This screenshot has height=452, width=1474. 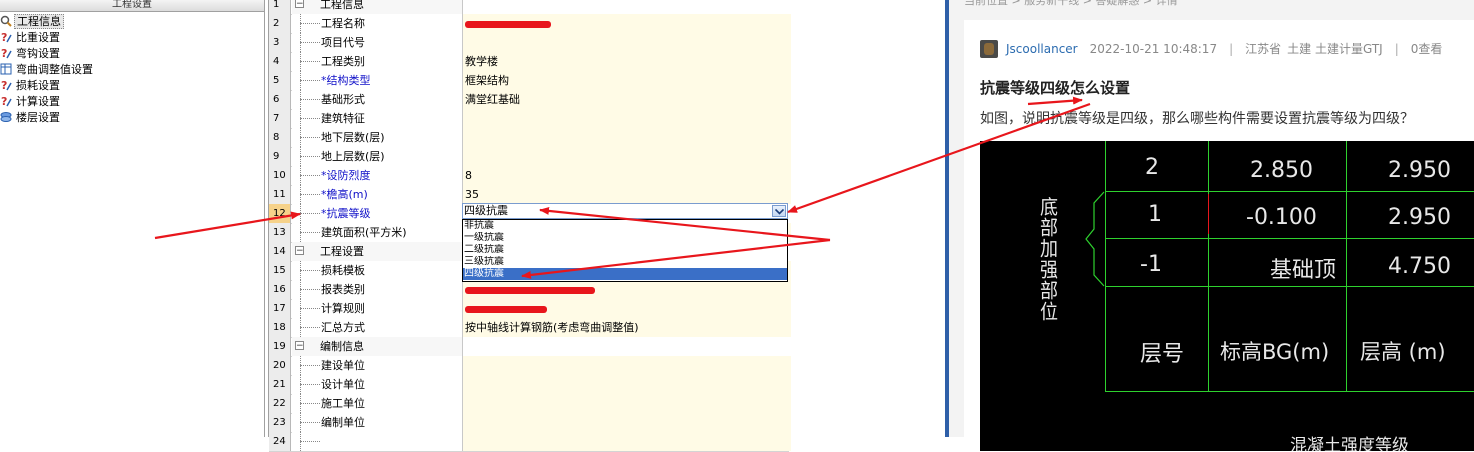 I want to click on tree-item: 楼层设置, so click(x=31, y=118).